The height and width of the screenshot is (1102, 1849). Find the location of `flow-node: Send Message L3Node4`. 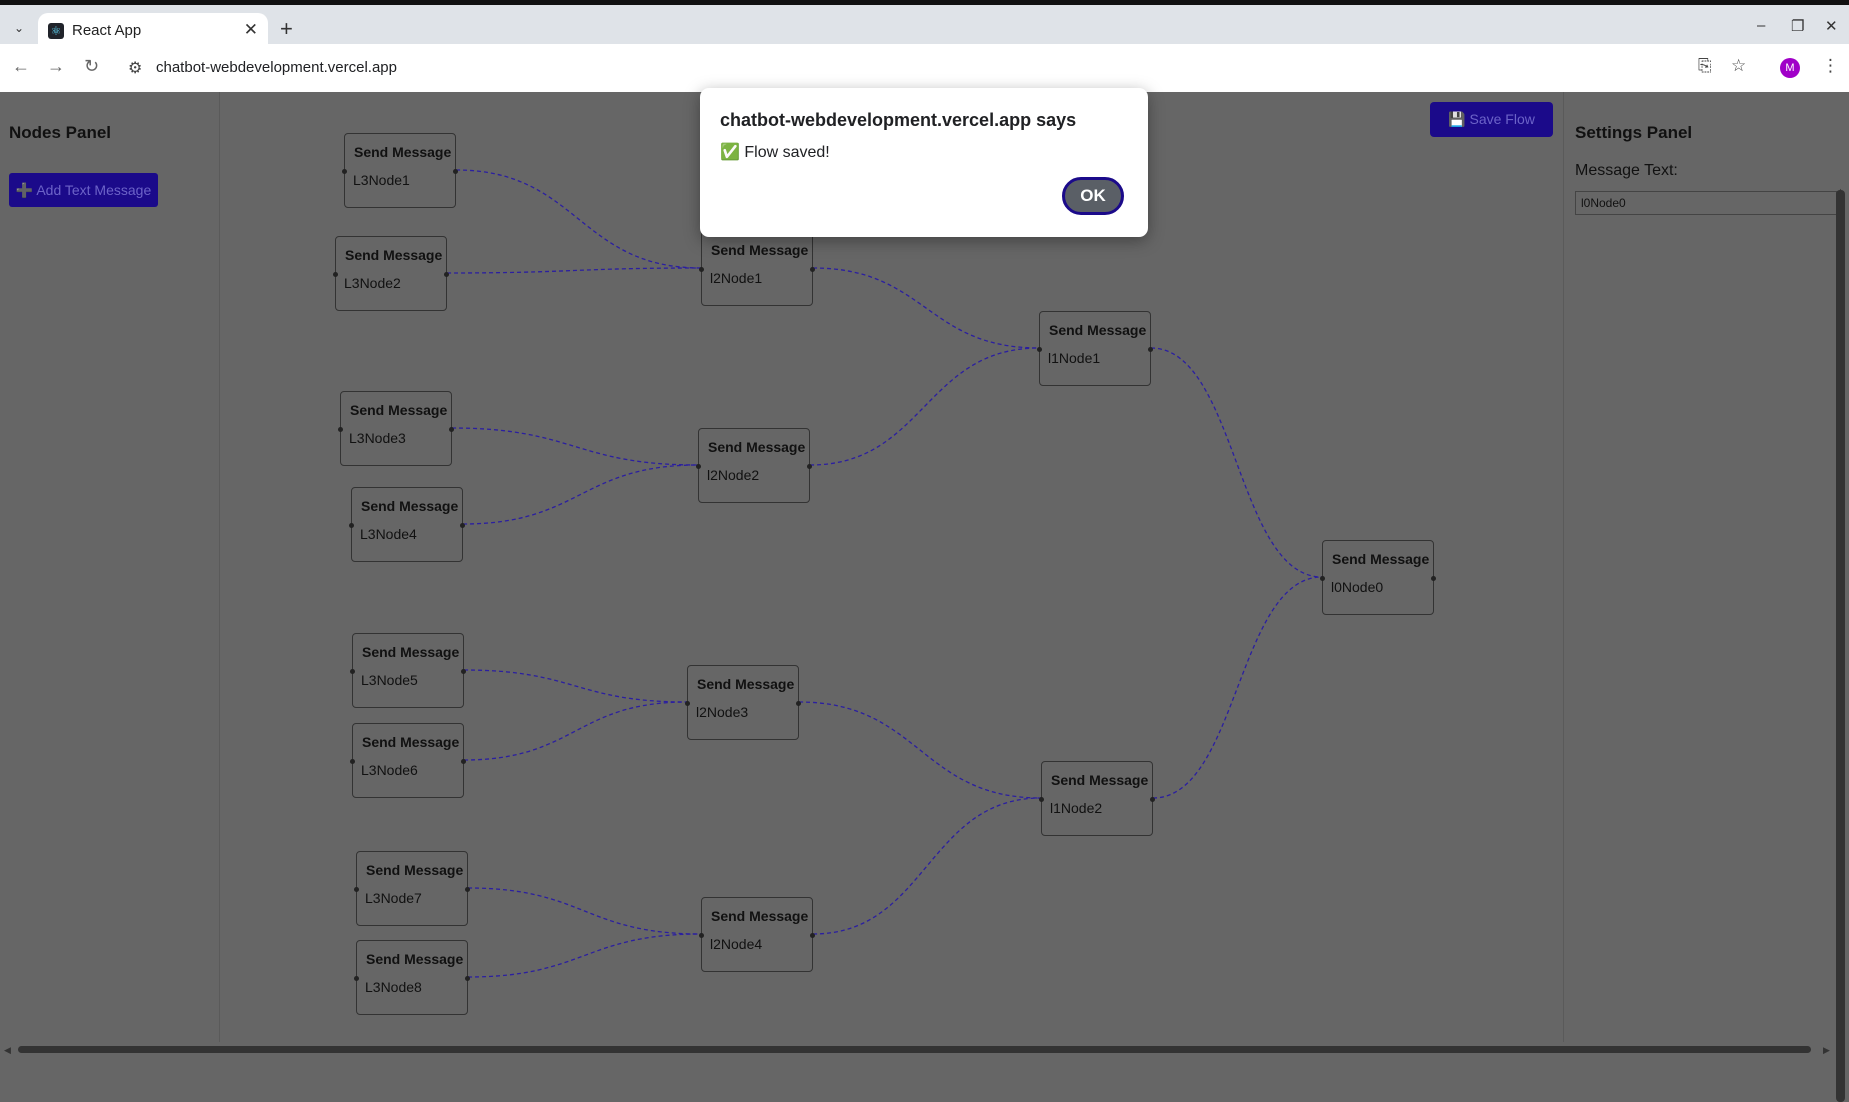

flow-node: Send Message L3Node4 is located at coordinates (407, 524).